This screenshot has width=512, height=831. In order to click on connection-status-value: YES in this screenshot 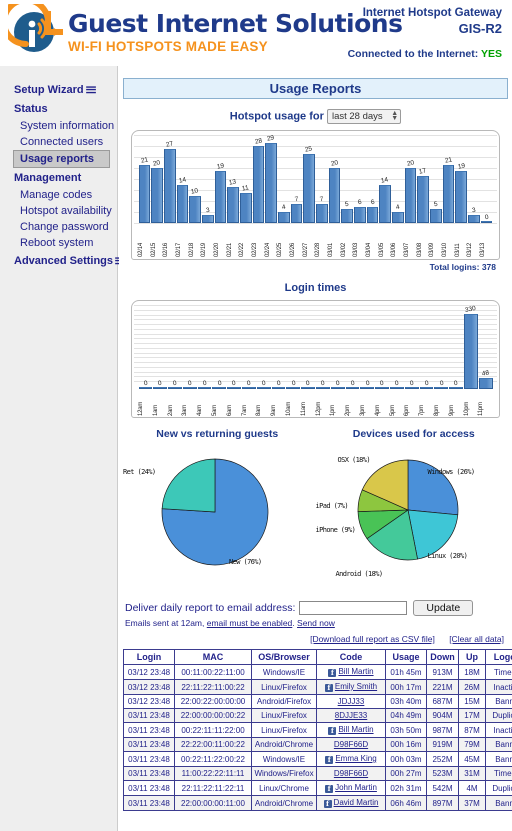, I will do `click(491, 54)`.